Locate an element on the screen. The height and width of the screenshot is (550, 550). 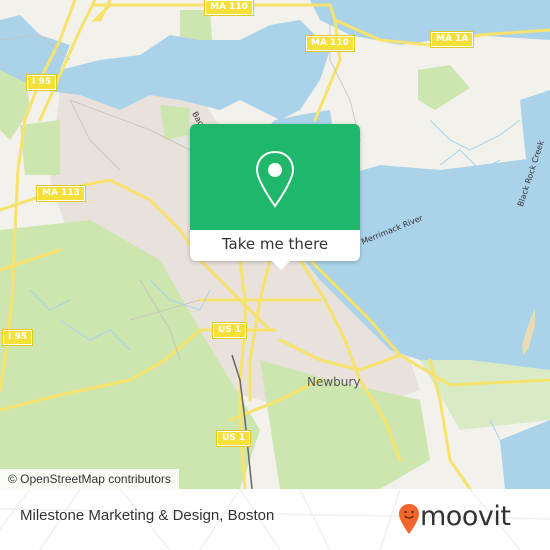
moovit-logo: moovit is located at coordinates (468, 519).